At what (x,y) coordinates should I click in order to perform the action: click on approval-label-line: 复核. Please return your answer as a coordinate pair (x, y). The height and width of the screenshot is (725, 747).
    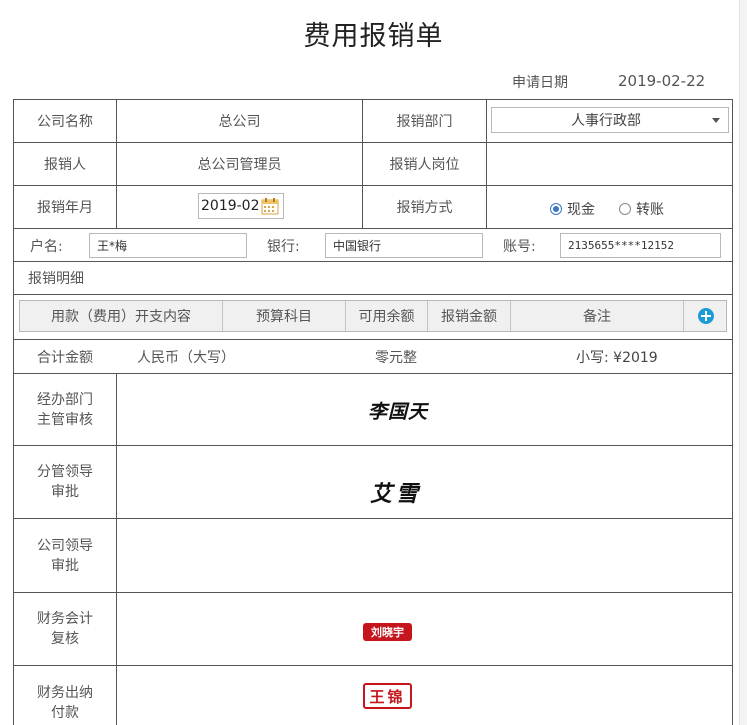
    Looking at the image, I should click on (65, 639).